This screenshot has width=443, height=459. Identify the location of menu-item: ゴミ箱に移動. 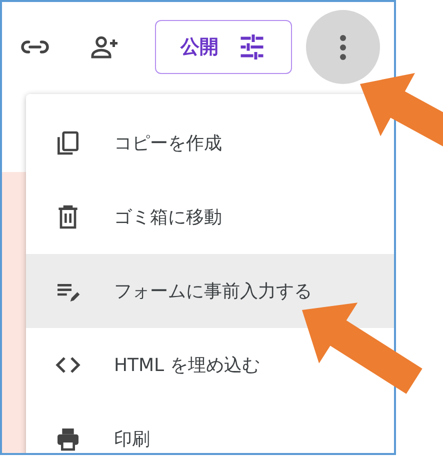
(210, 217).